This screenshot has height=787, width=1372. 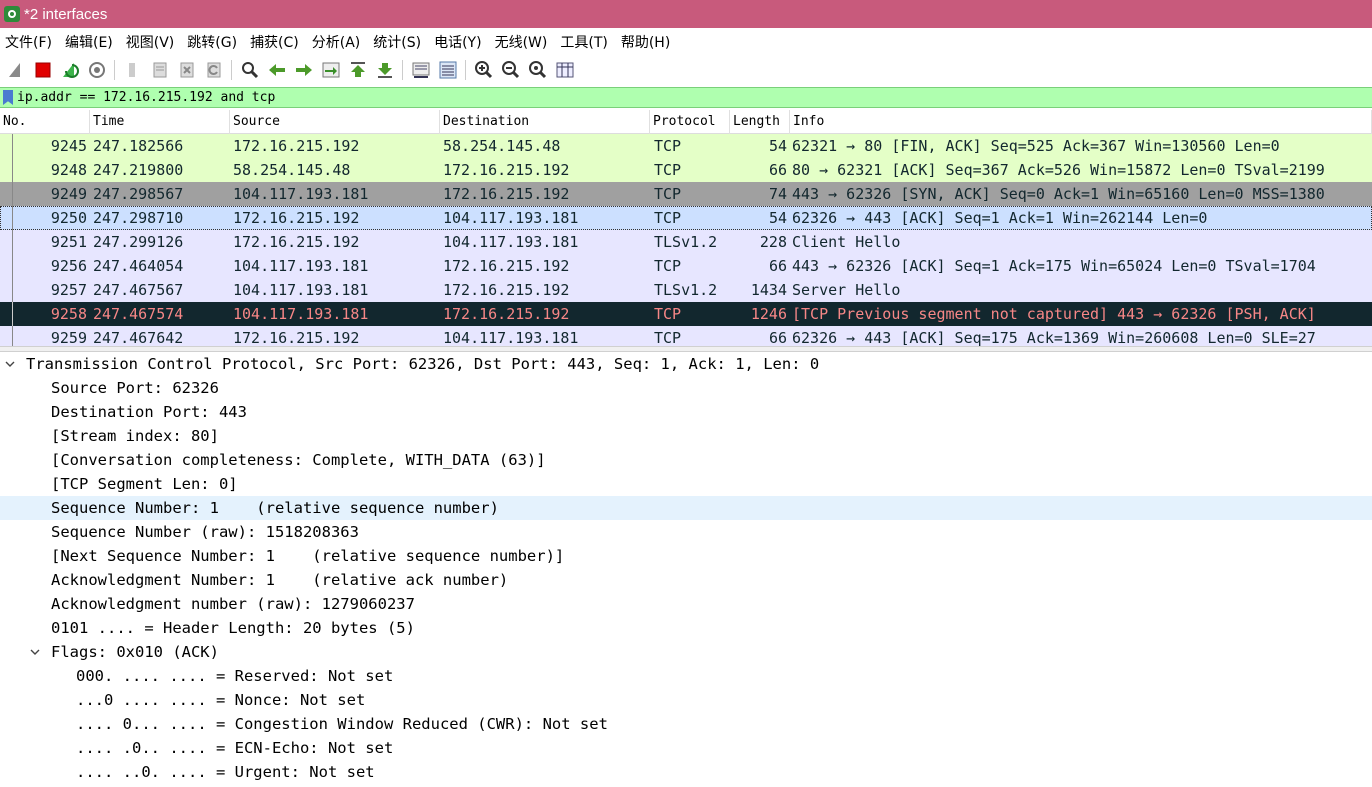 What do you see at coordinates (448, 70) in the screenshot?
I see `colorize-icon` at bounding box center [448, 70].